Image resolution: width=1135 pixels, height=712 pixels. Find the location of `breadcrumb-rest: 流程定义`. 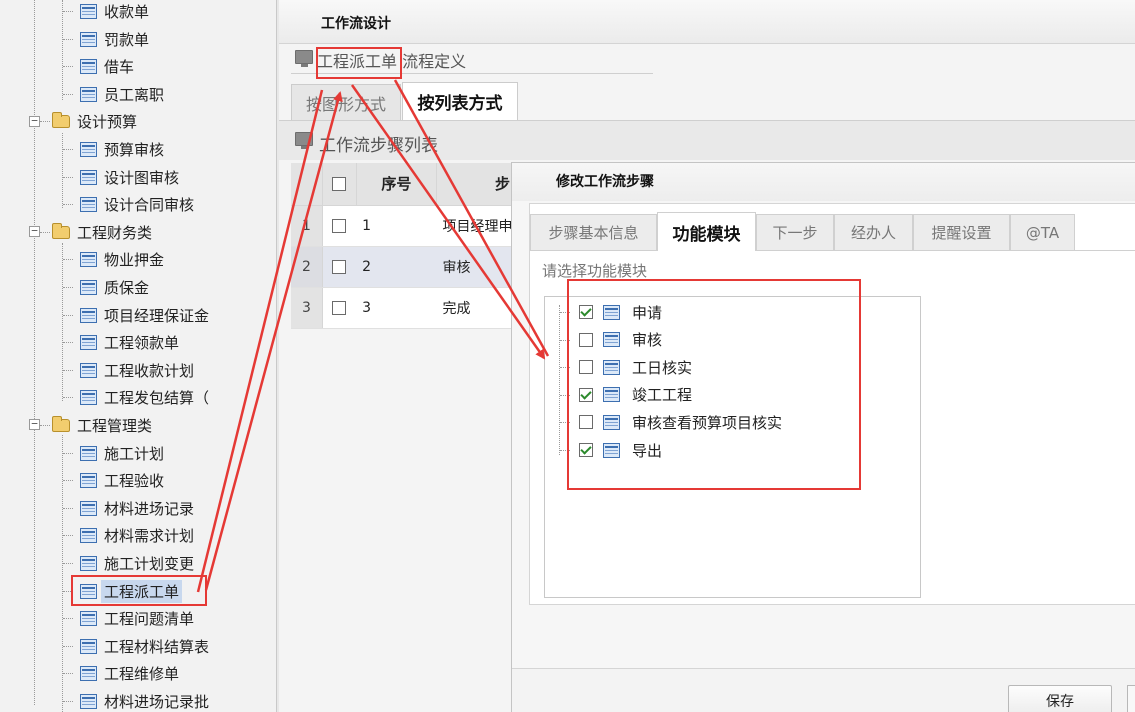

breadcrumb-rest: 流程定义 is located at coordinates (432, 61).